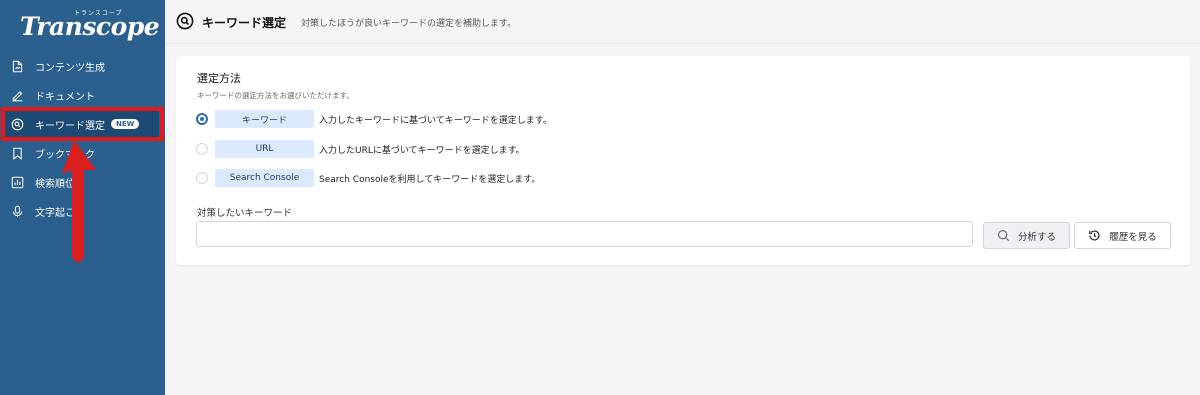 This screenshot has width=1200, height=395. What do you see at coordinates (244, 23) in the screenshot?
I see `page-title: キーワード選定` at bounding box center [244, 23].